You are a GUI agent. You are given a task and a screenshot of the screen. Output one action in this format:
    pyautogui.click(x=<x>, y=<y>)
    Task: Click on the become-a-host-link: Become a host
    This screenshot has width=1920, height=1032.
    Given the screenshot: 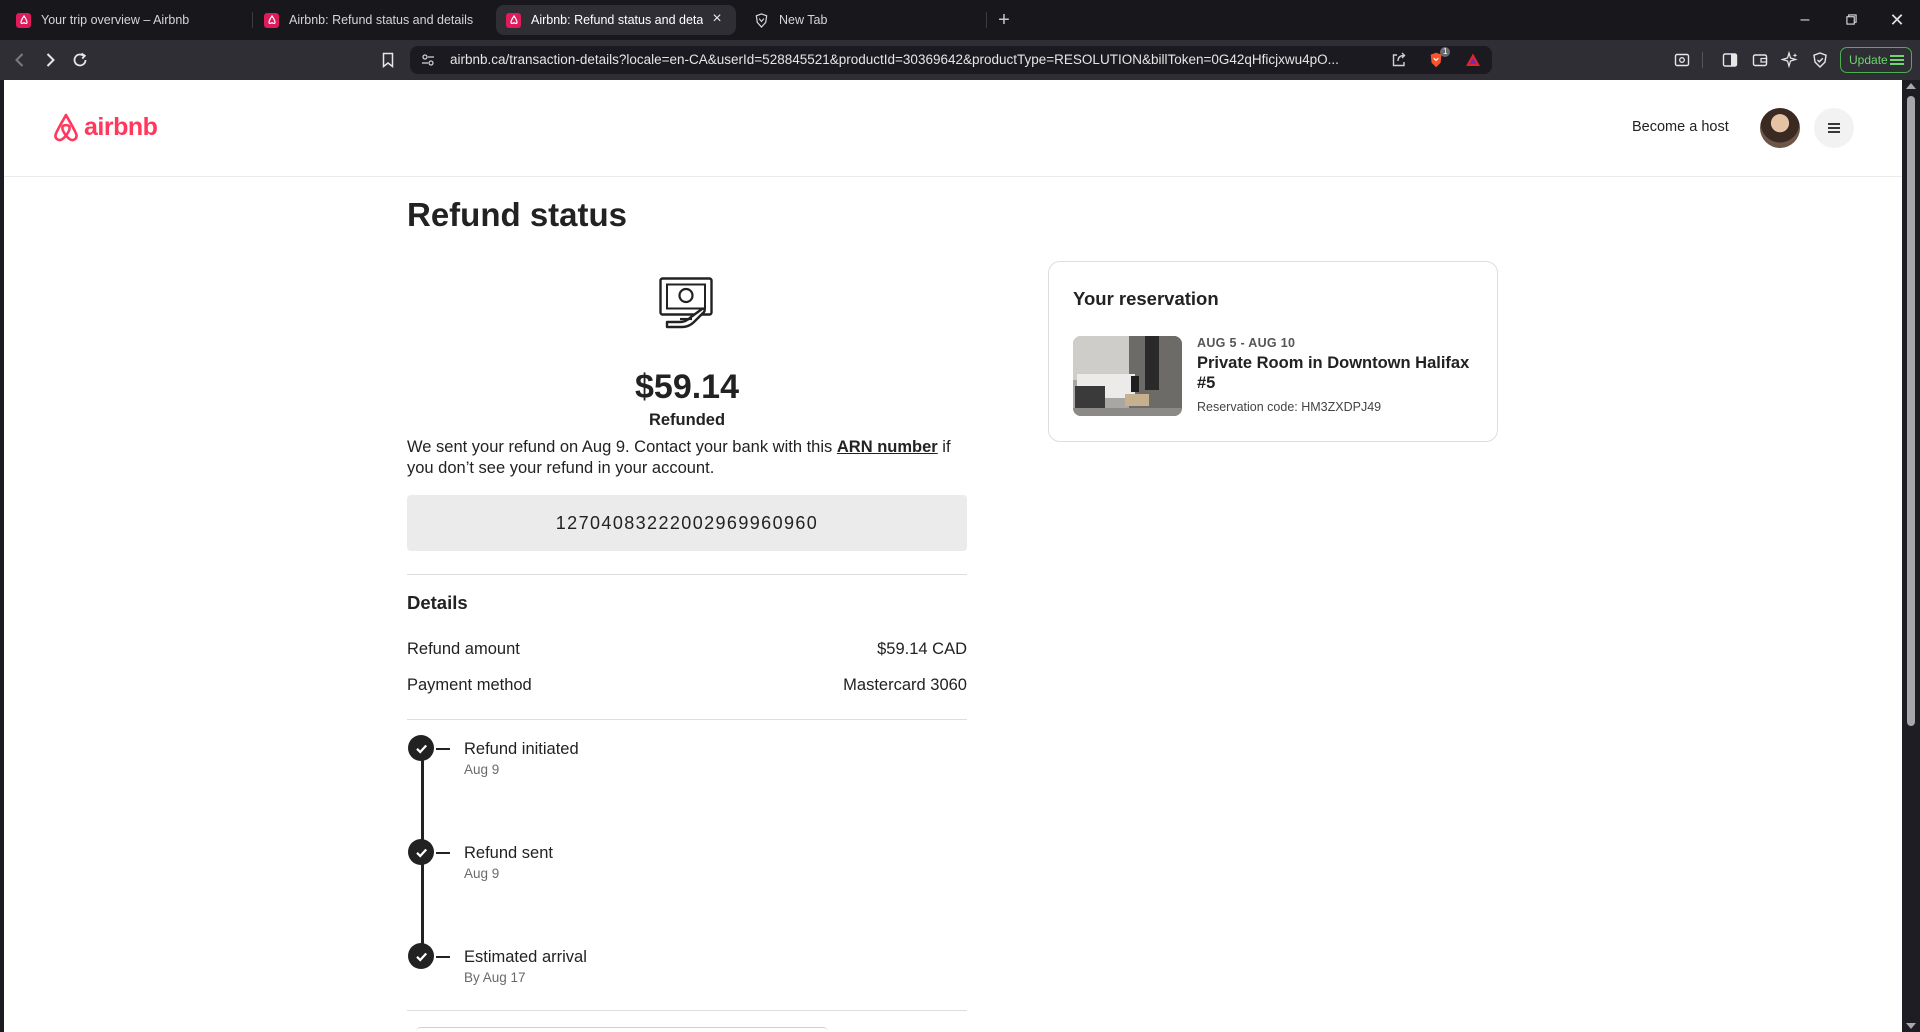 What is the action you would take?
    pyautogui.click(x=1680, y=127)
    